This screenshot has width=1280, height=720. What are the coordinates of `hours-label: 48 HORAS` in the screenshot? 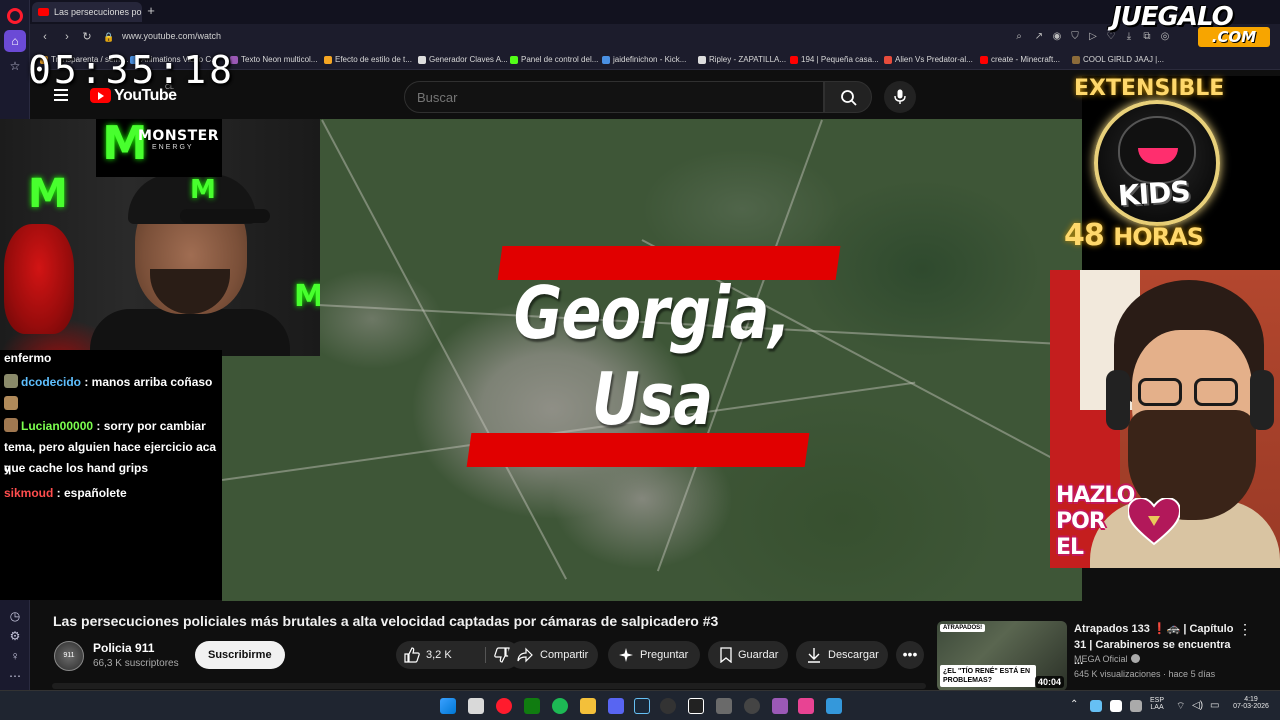 It's located at (1134, 235).